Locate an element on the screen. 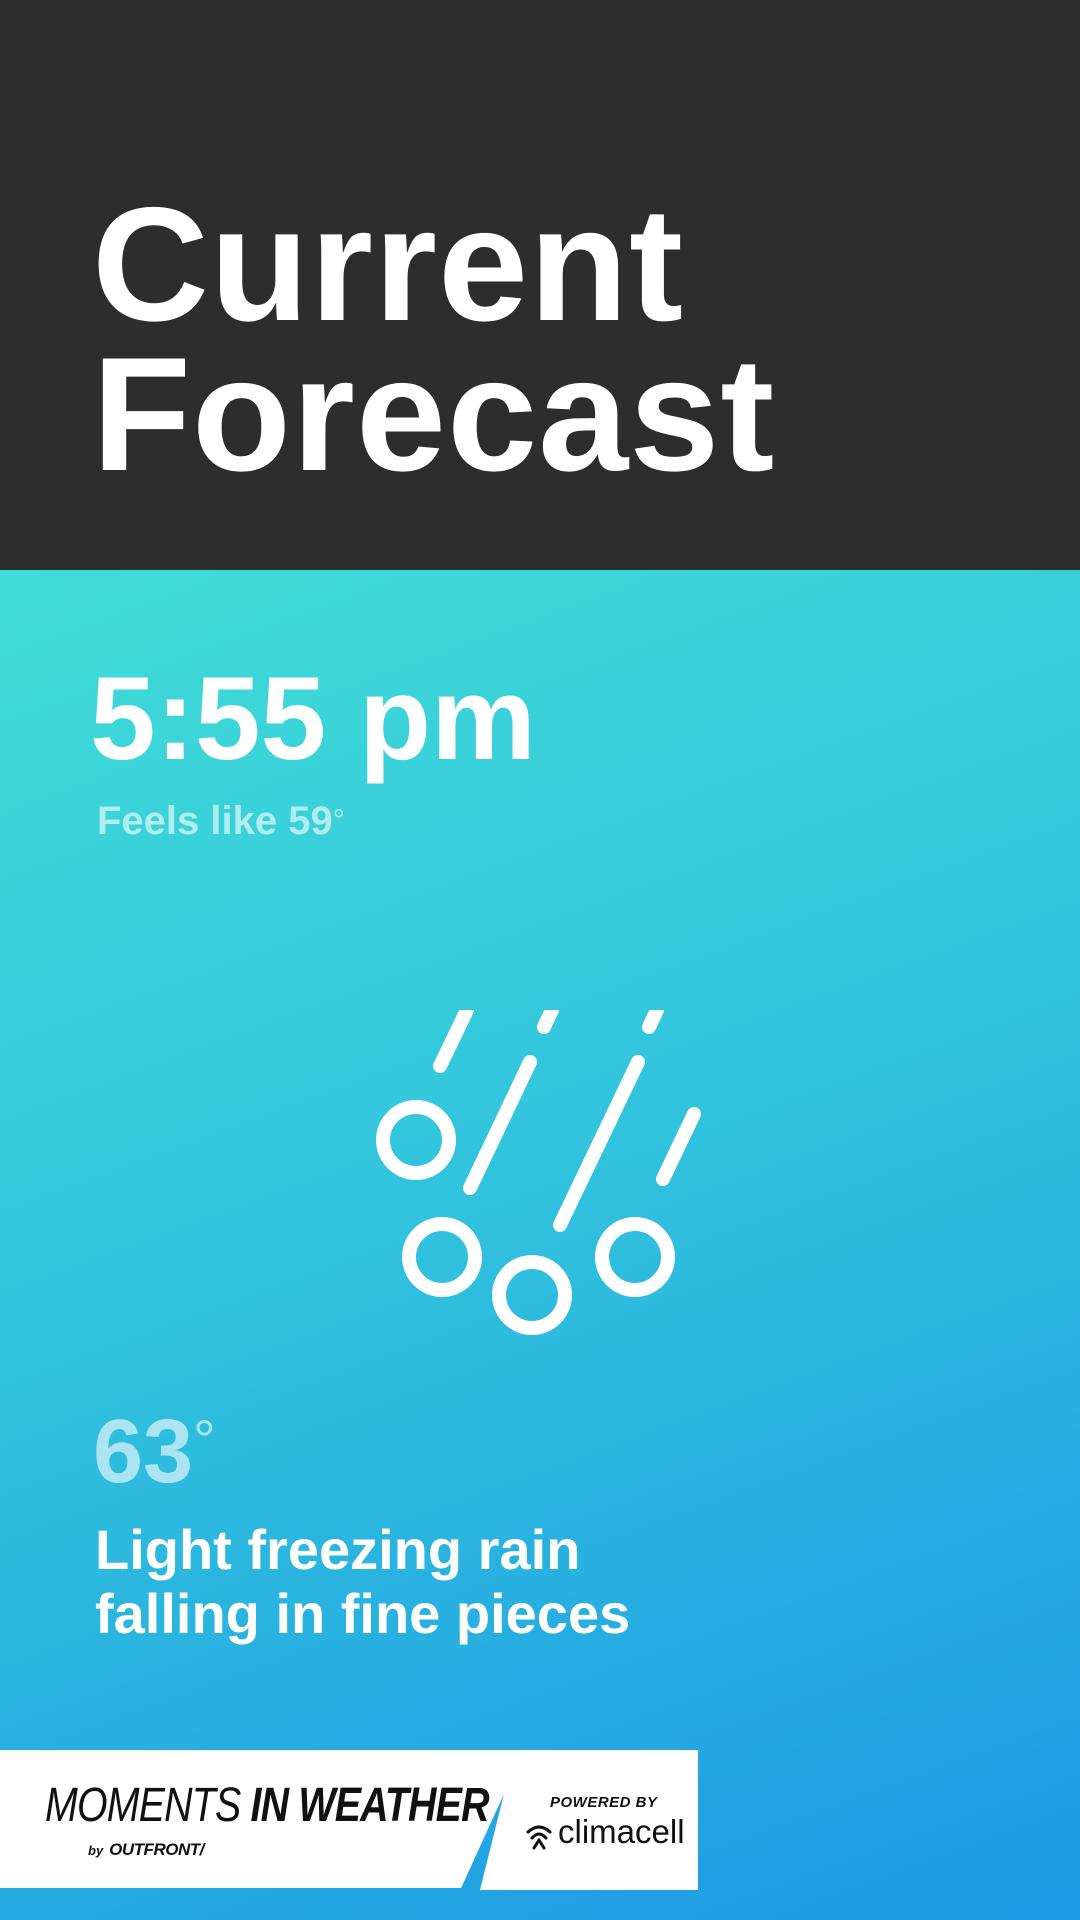 This screenshot has width=1080, height=1920. climacell-logo-icon is located at coordinates (539, 1837).